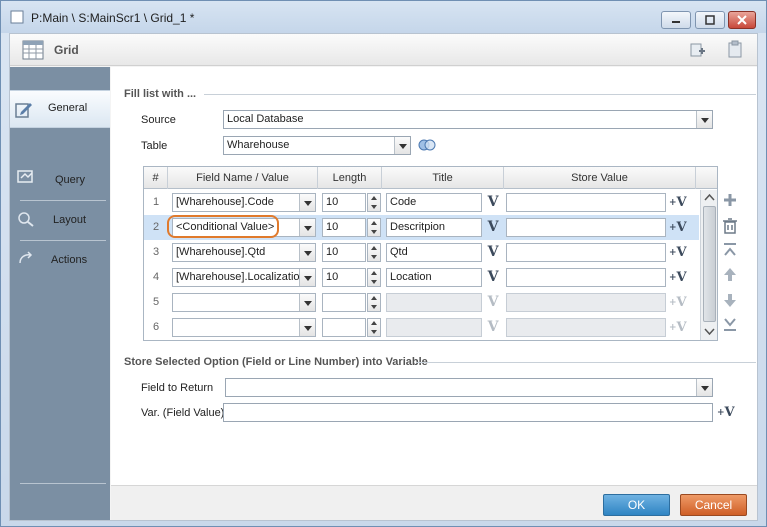 The height and width of the screenshot is (527, 767). Describe the element at coordinates (468, 412) in the screenshot. I see `var-field-value-input` at that location.